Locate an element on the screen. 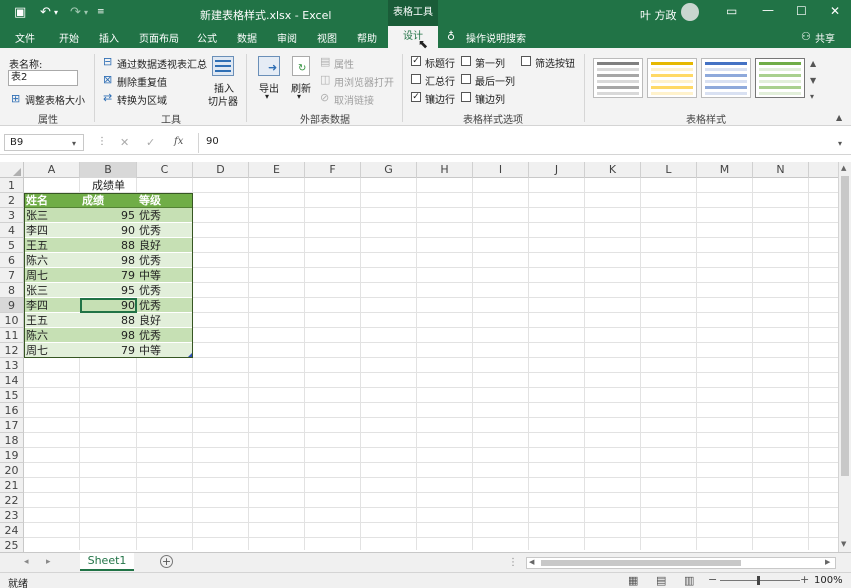 This screenshot has height=588, width=851. row-header-25: 25 is located at coordinates (12, 545).